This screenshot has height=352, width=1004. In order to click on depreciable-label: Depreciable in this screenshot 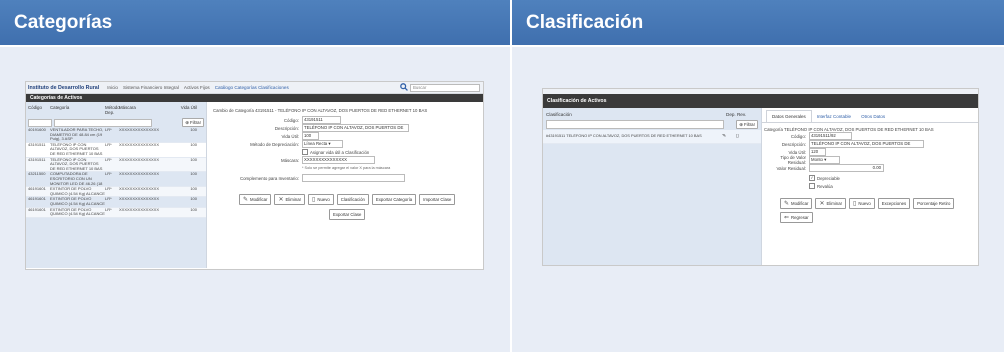, I will do `click(828, 178)`.